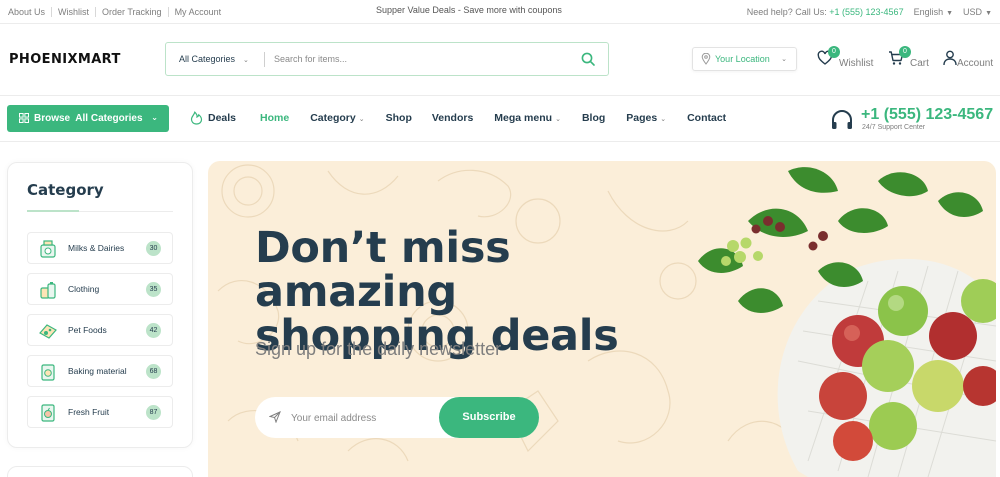  I want to click on category-count-badge: 30, so click(153, 248).